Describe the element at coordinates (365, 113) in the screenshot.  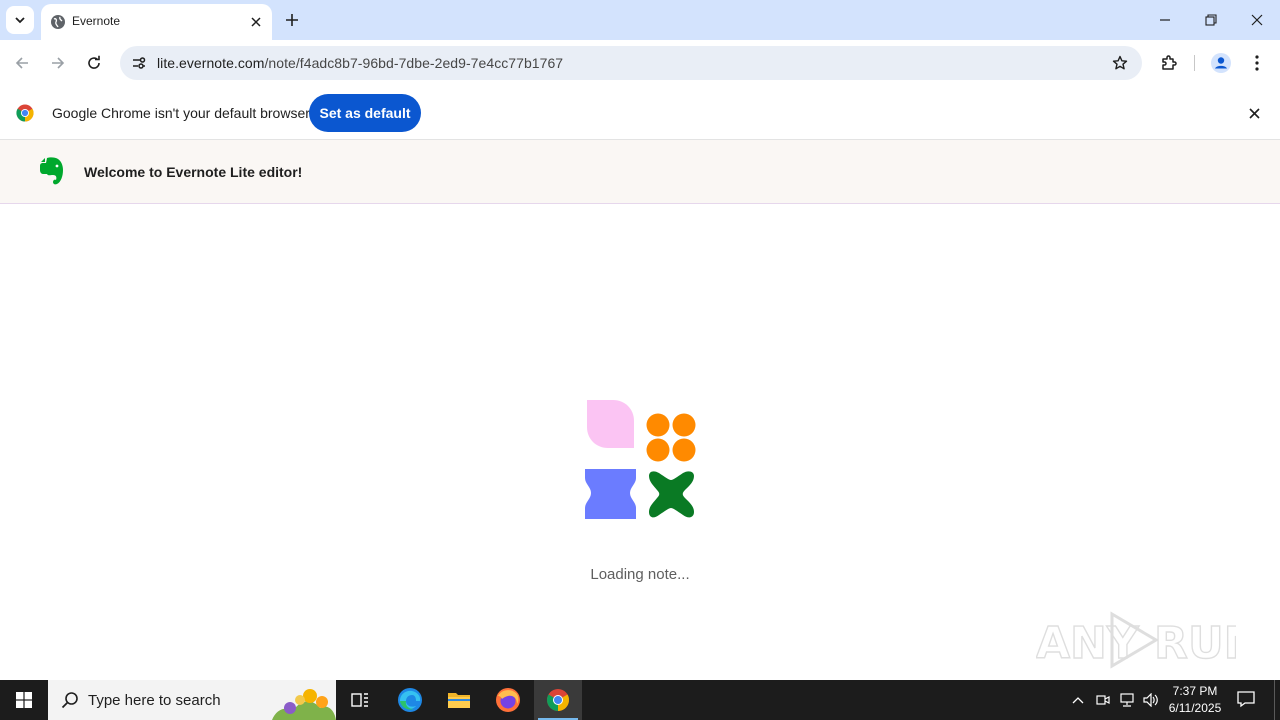
I see `set-as-default-button: Set as default` at that location.